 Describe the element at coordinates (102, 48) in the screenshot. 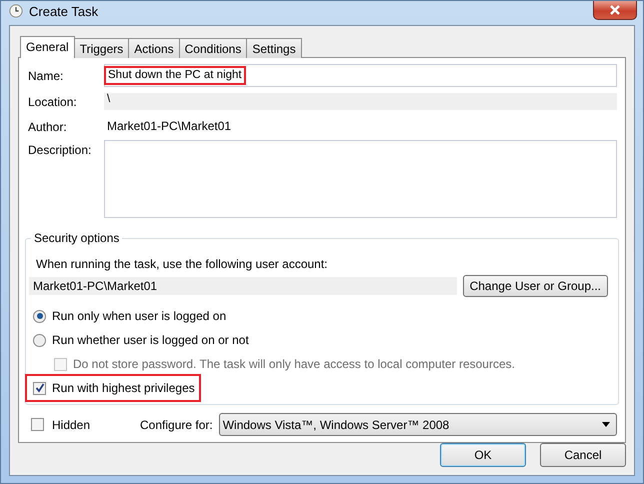

I see `tab: Triggers` at that location.